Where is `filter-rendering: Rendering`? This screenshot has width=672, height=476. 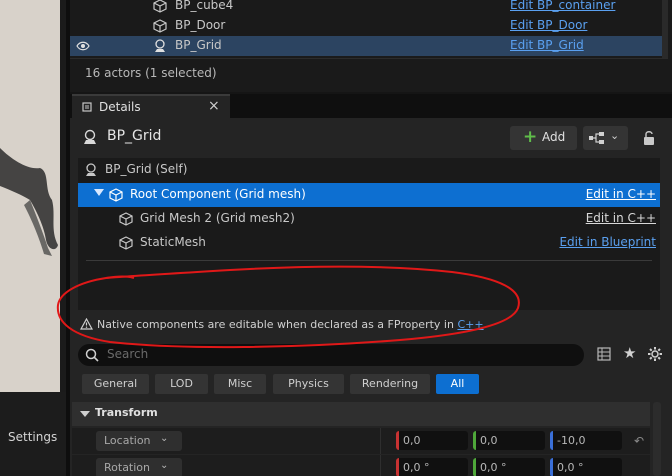 filter-rendering: Rendering is located at coordinates (390, 384).